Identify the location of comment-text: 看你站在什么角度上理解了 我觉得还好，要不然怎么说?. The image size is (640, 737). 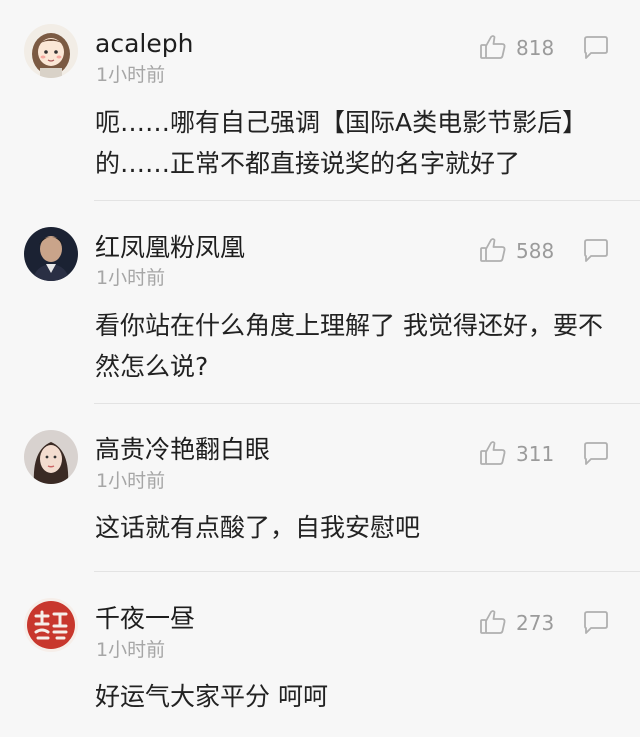
(349, 346).